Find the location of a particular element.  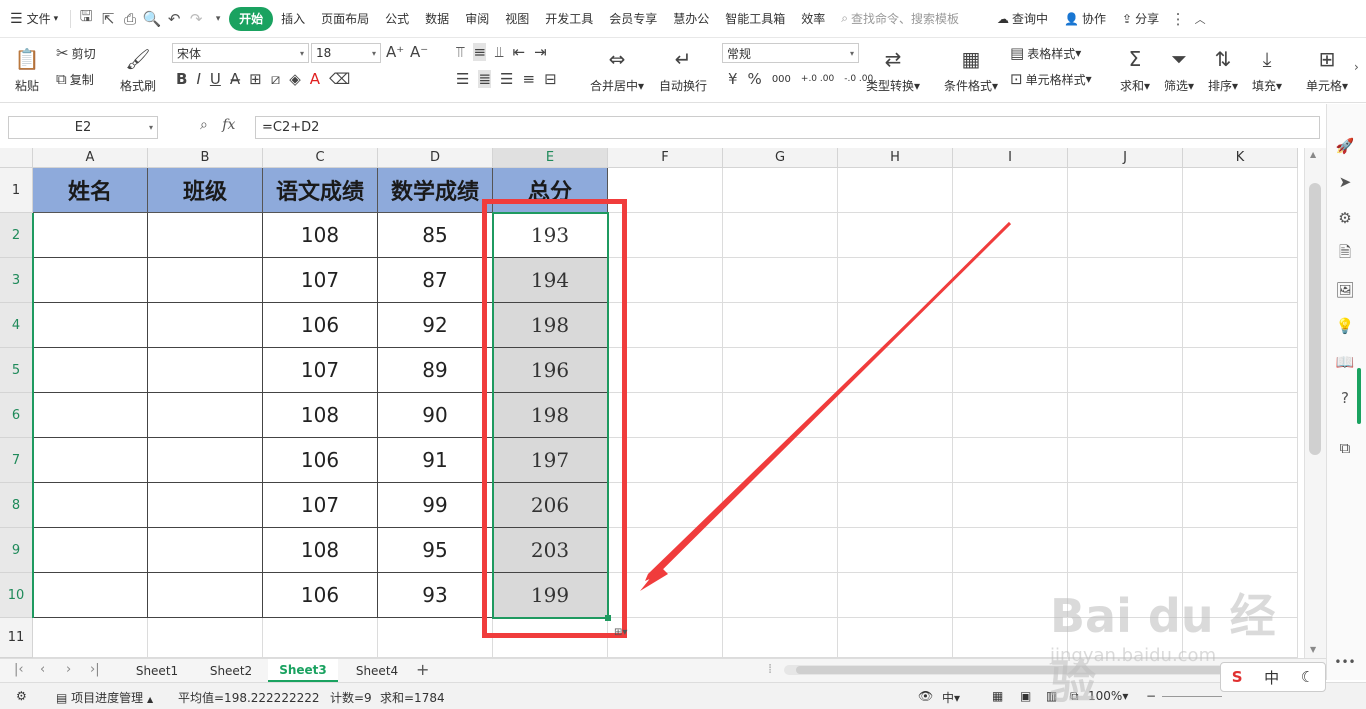

row-header-11: 11 is located at coordinates (16, 638).